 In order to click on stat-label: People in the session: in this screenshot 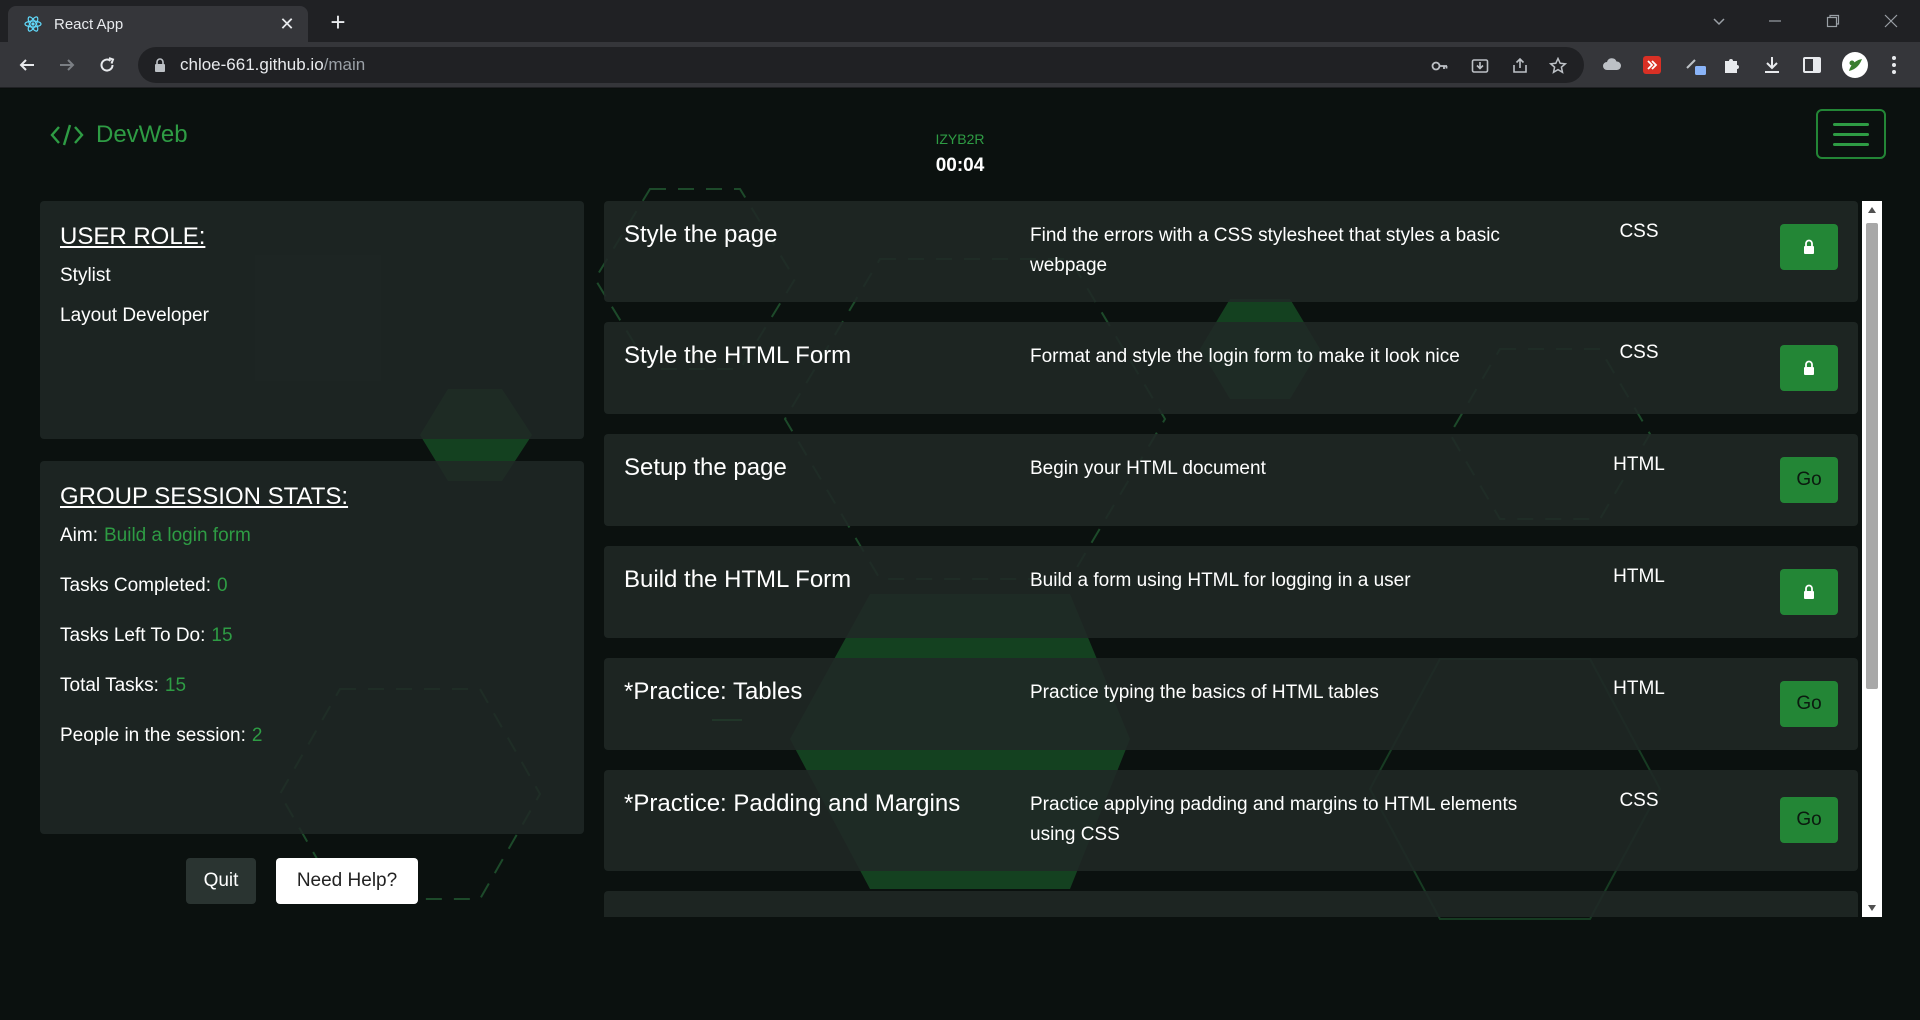, I will do `click(153, 735)`.